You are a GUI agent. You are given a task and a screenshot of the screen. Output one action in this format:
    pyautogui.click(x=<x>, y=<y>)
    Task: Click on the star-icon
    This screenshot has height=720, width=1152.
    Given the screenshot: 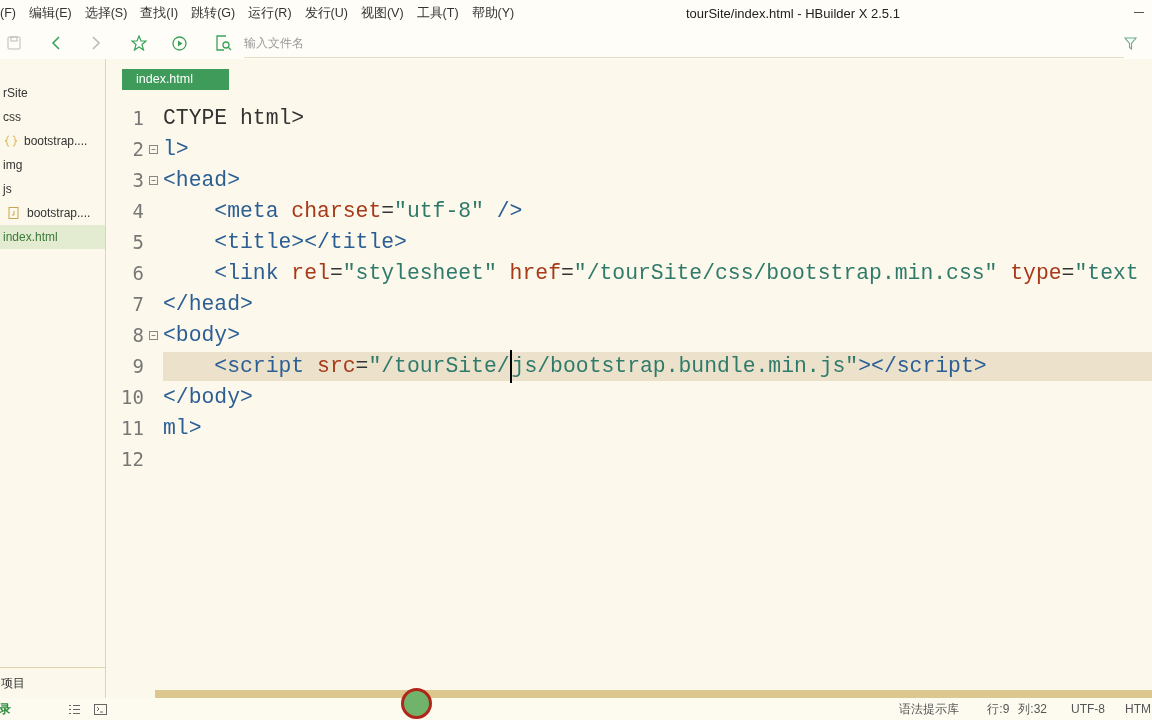 What is the action you would take?
    pyautogui.click(x=139, y=43)
    